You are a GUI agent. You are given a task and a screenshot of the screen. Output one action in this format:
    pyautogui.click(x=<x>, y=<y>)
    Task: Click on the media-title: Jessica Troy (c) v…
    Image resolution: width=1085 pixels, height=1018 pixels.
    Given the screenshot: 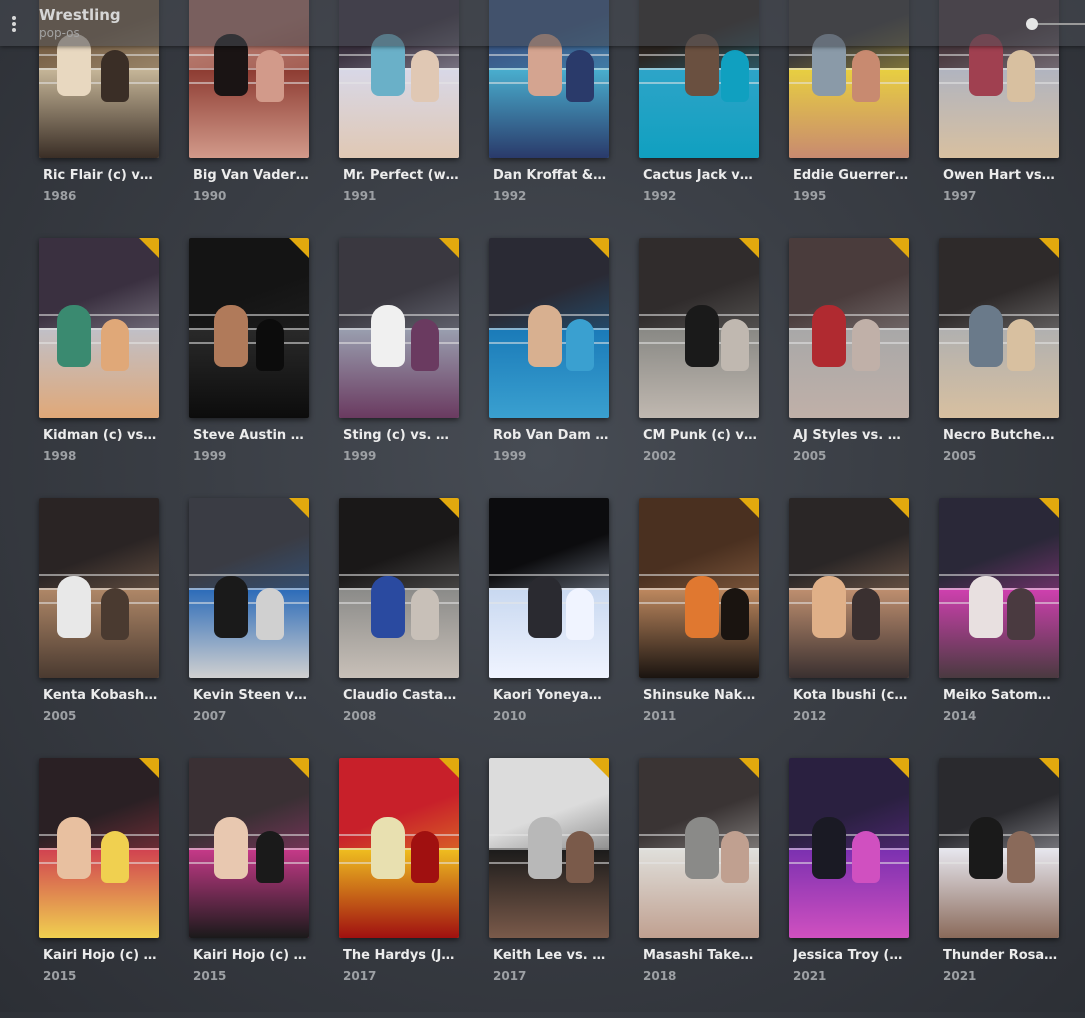 What is the action you would take?
    pyautogui.click(x=851, y=955)
    